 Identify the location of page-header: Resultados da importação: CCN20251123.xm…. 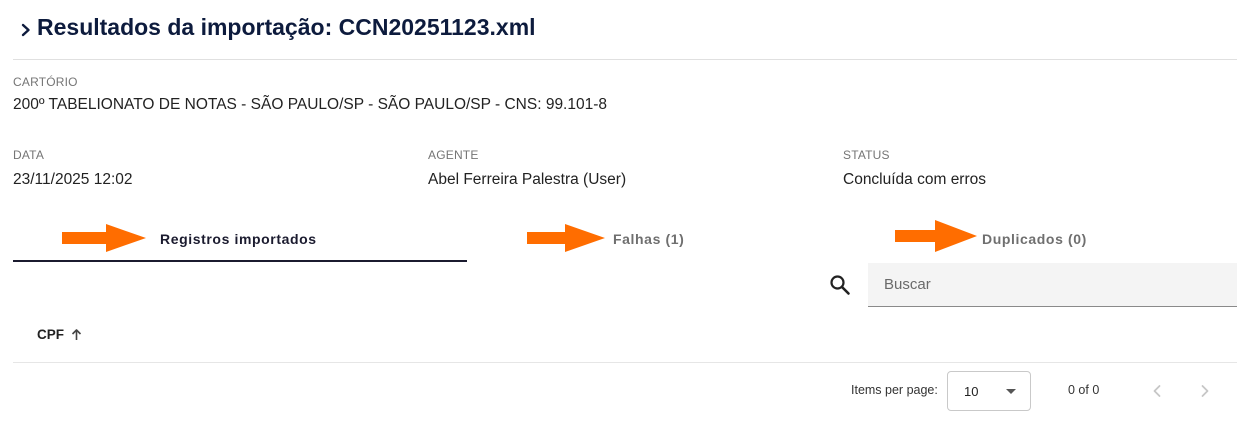
(625, 36).